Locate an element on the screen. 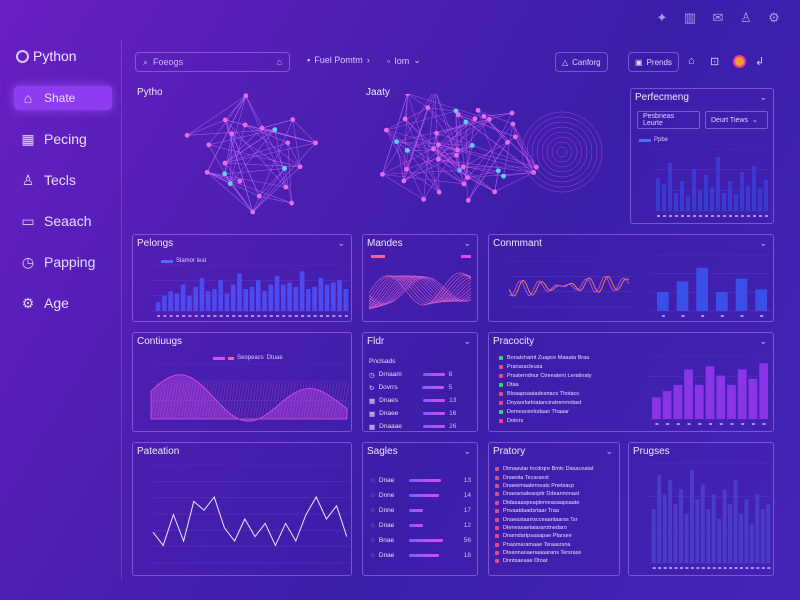 This screenshot has height=600, width=800. mail-icon: ✉ is located at coordinates (718, 18).